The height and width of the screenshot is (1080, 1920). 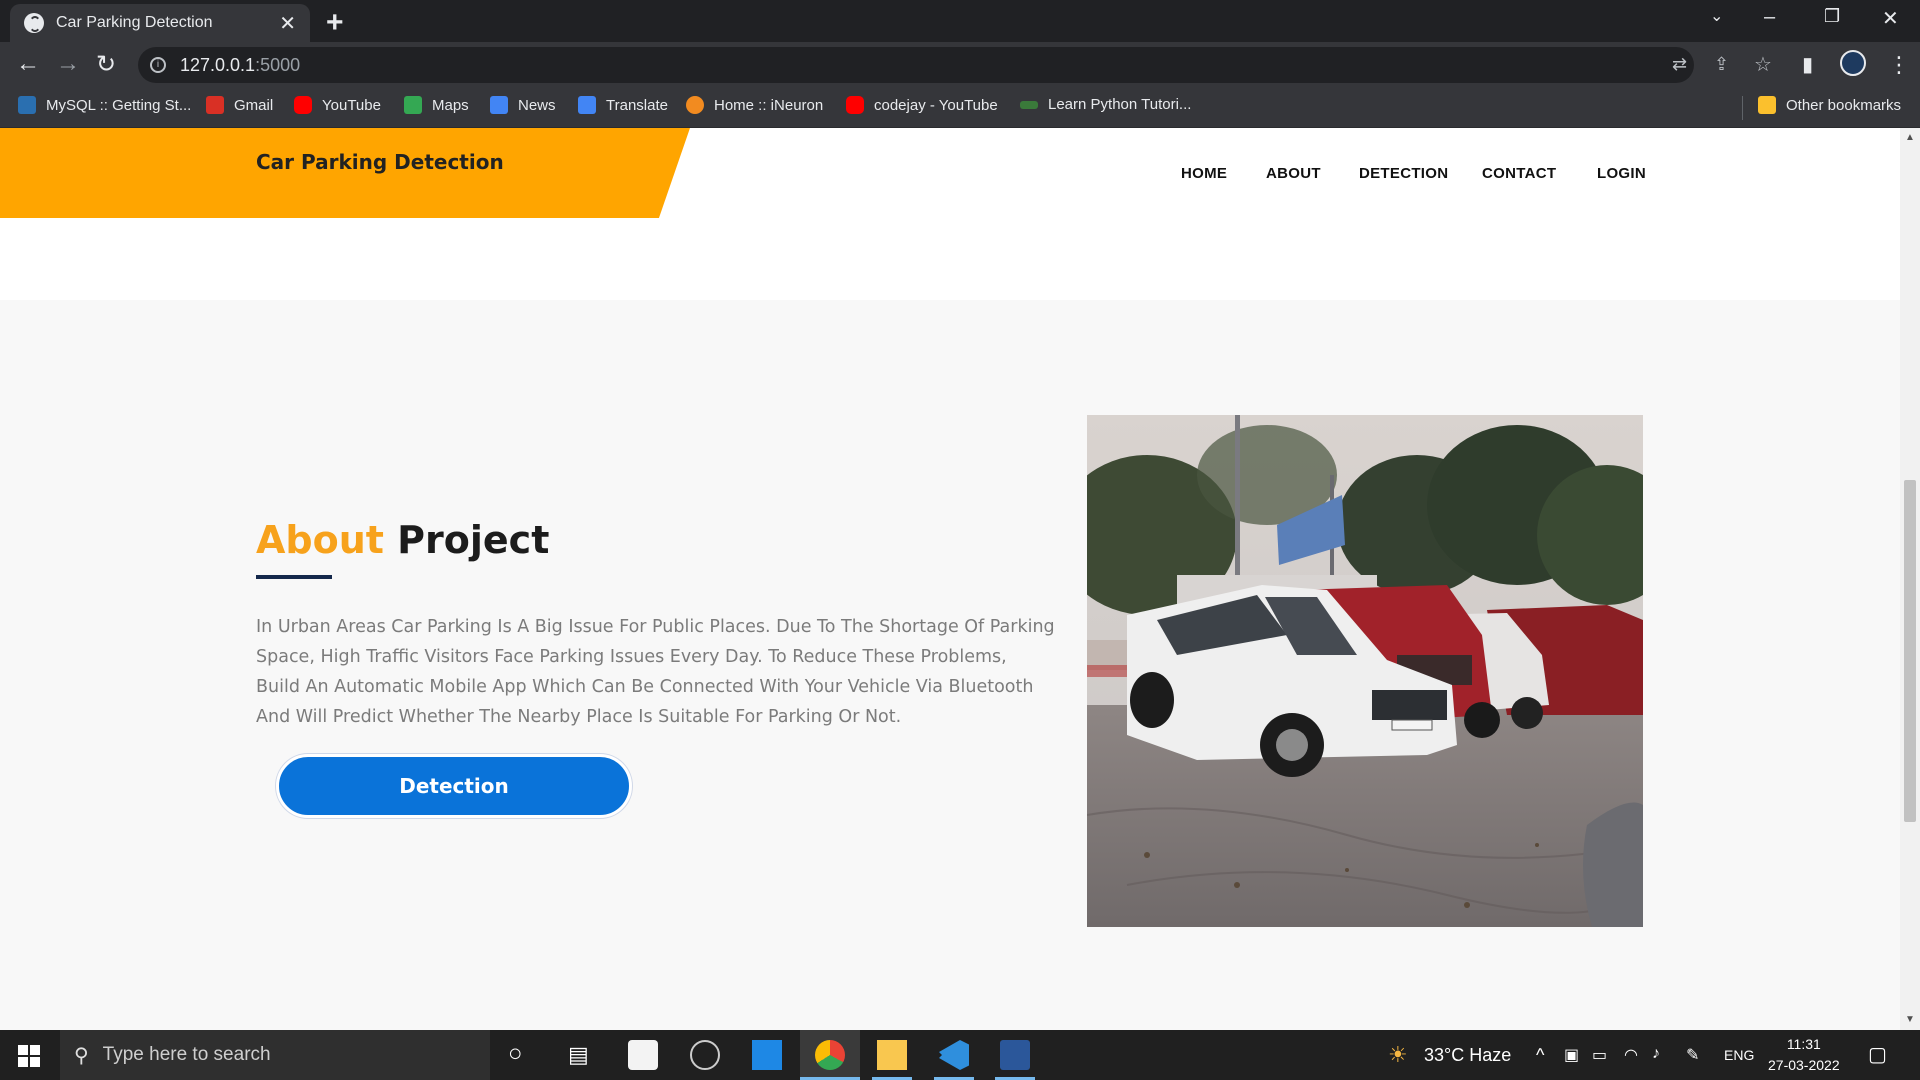 I want to click on site-brand: Car Parking Detection, so click(x=380, y=162).